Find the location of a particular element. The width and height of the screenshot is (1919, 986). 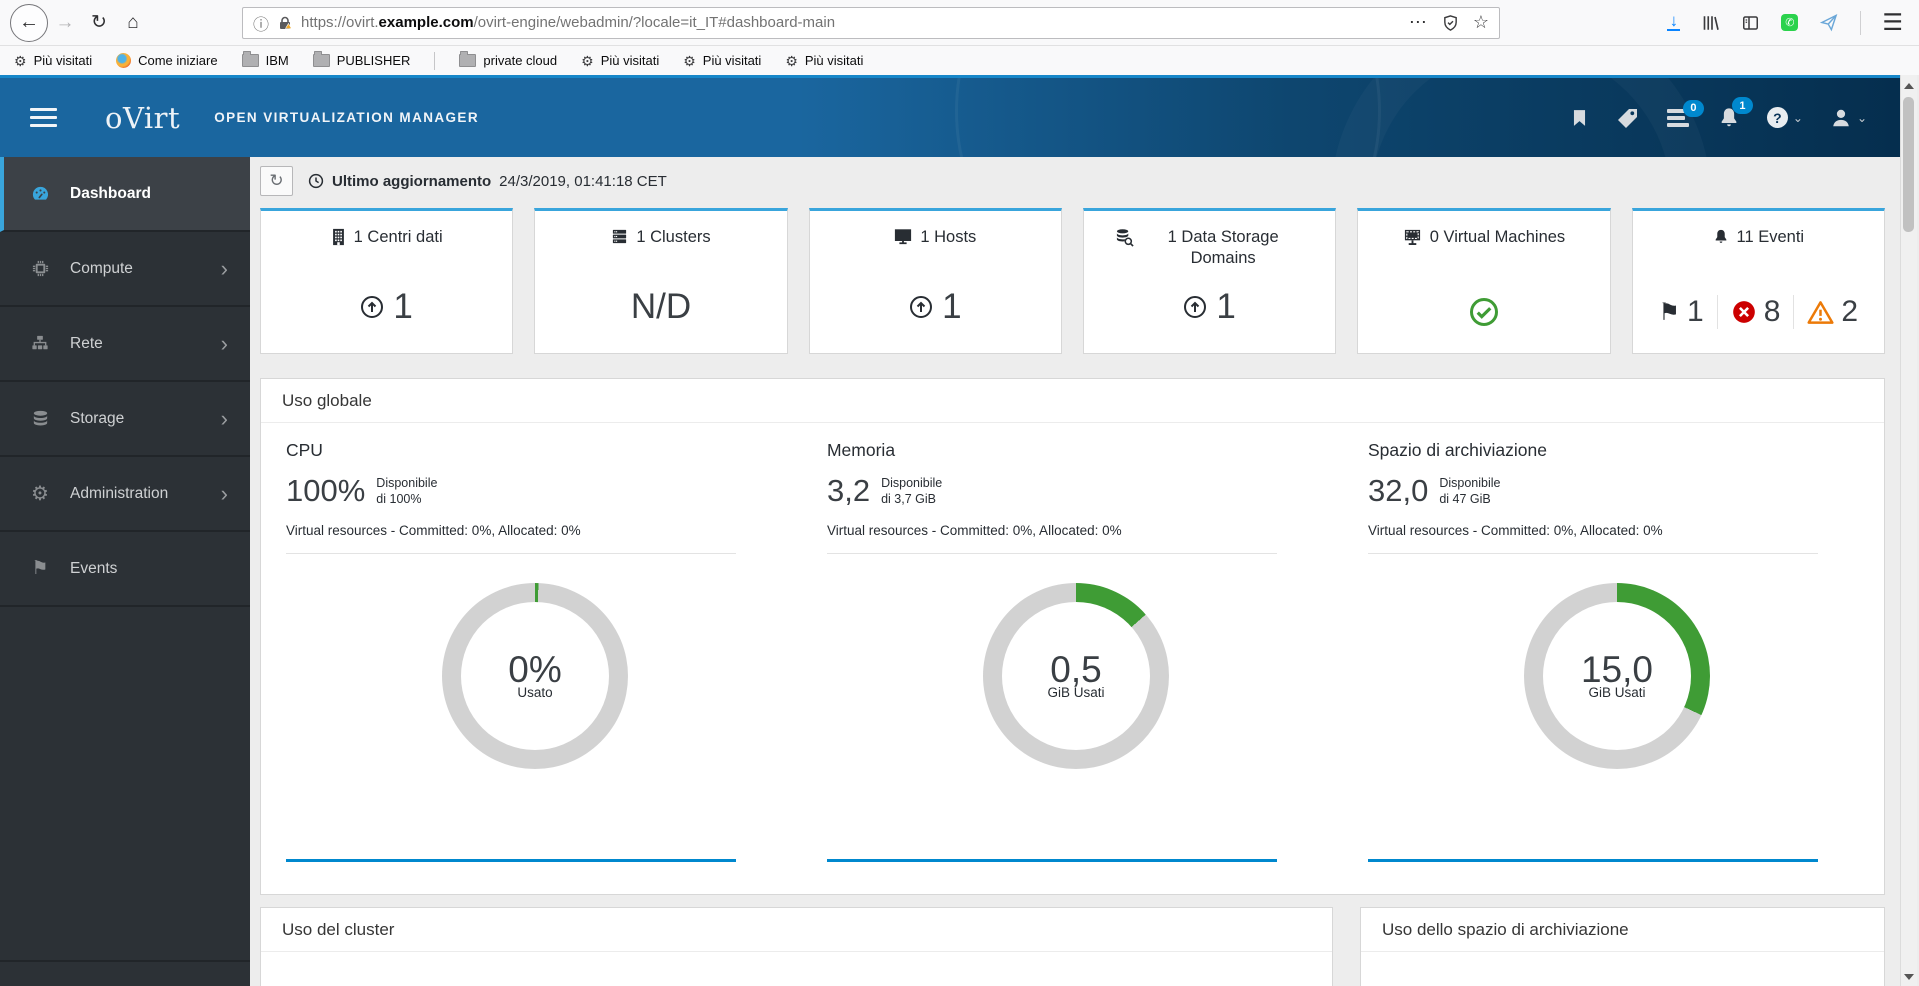

whatsapp-icon: ✆ is located at coordinates (1790, 22).